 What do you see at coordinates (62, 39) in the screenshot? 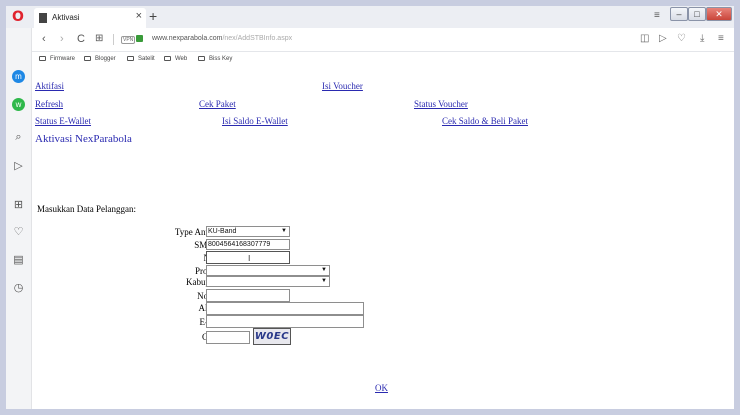
I see `forward-icon: ›` at bounding box center [62, 39].